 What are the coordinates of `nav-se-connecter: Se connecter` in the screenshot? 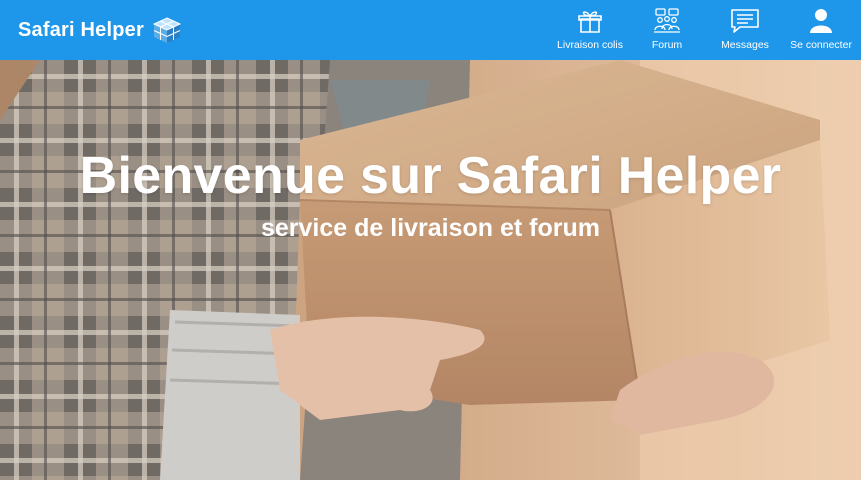 It's located at (821, 30).